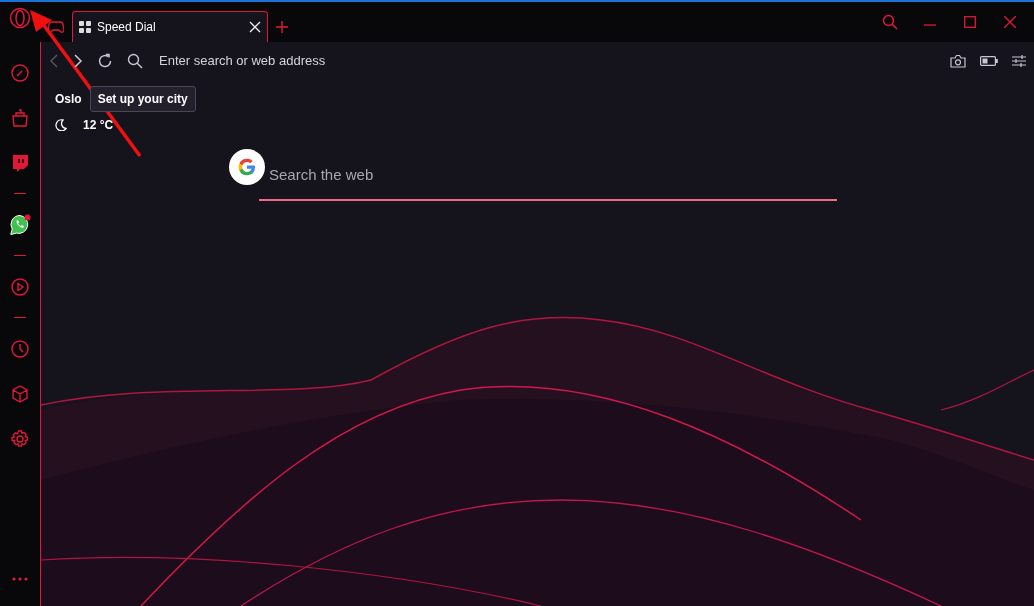 The width and height of the screenshot is (1034, 606). I want to click on reload-icon, so click(105, 61).